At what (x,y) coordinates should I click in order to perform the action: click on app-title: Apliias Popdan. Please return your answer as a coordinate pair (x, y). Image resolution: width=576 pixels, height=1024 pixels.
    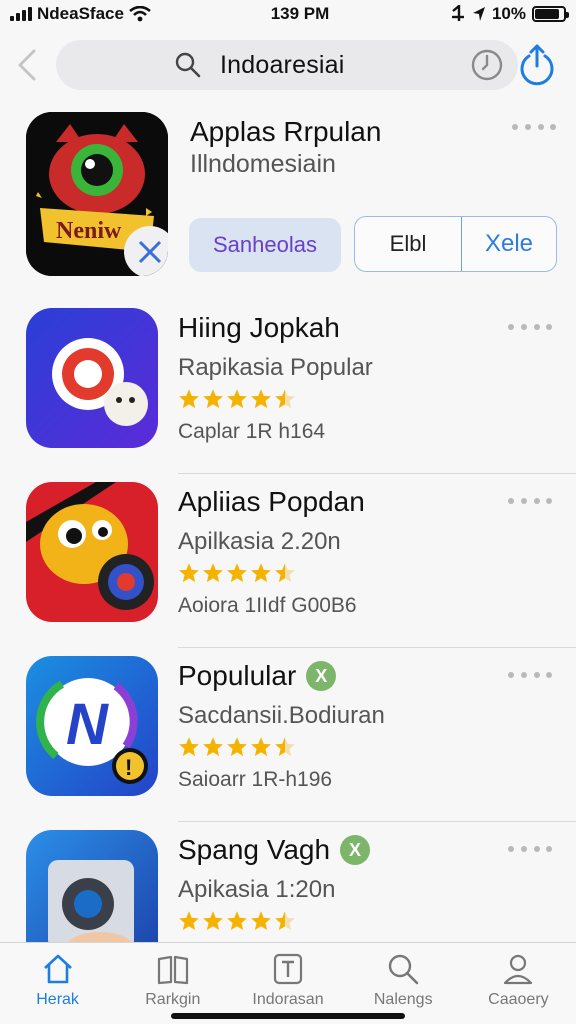
    Looking at the image, I should click on (271, 501).